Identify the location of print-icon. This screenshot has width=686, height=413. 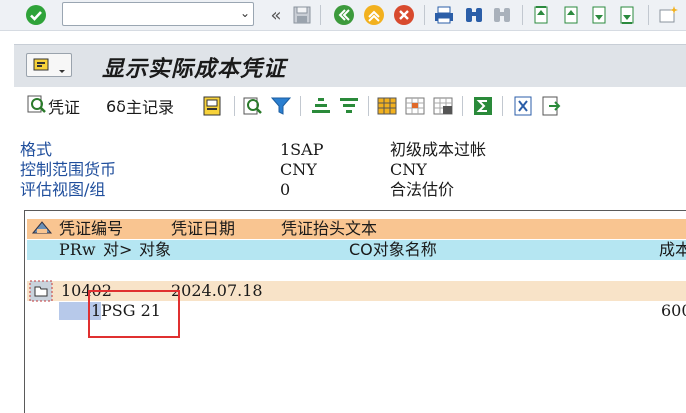
(444, 15).